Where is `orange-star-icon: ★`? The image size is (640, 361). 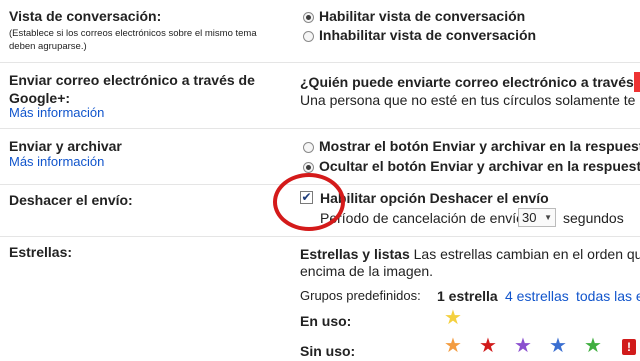
orange-star-icon: ★ is located at coordinates (453, 346).